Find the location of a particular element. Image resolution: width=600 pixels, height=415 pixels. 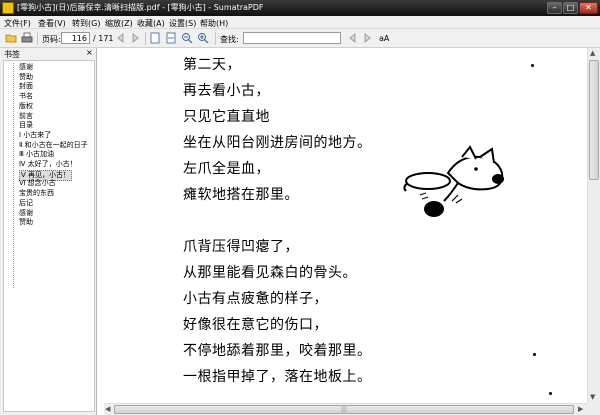

match-case-button: aA is located at coordinates (384, 38).